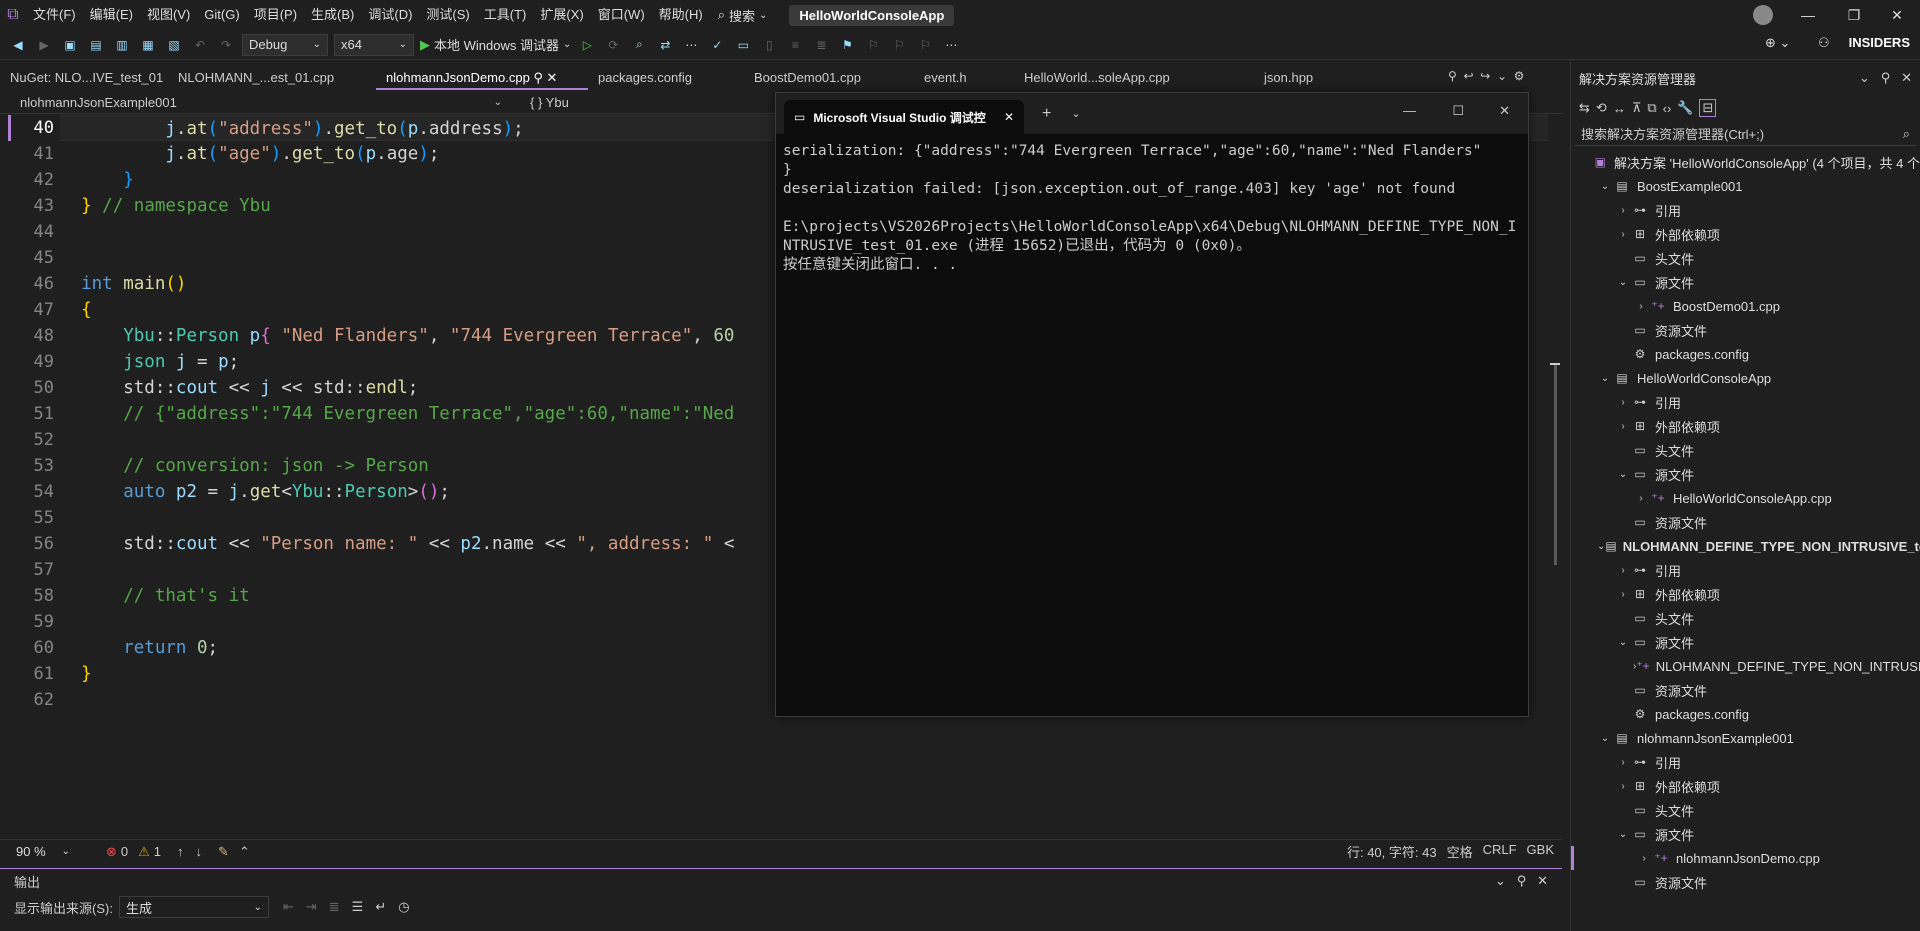 This screenshot has height=931, width=1920. What do you see at coordinates (1745, 666) in the screenshot?
I see `tree-node: › ⁺+ NLOHMANN_DEFINE_TYPE_NON_INTRUSIVE` at bounding box center [1745, 666].